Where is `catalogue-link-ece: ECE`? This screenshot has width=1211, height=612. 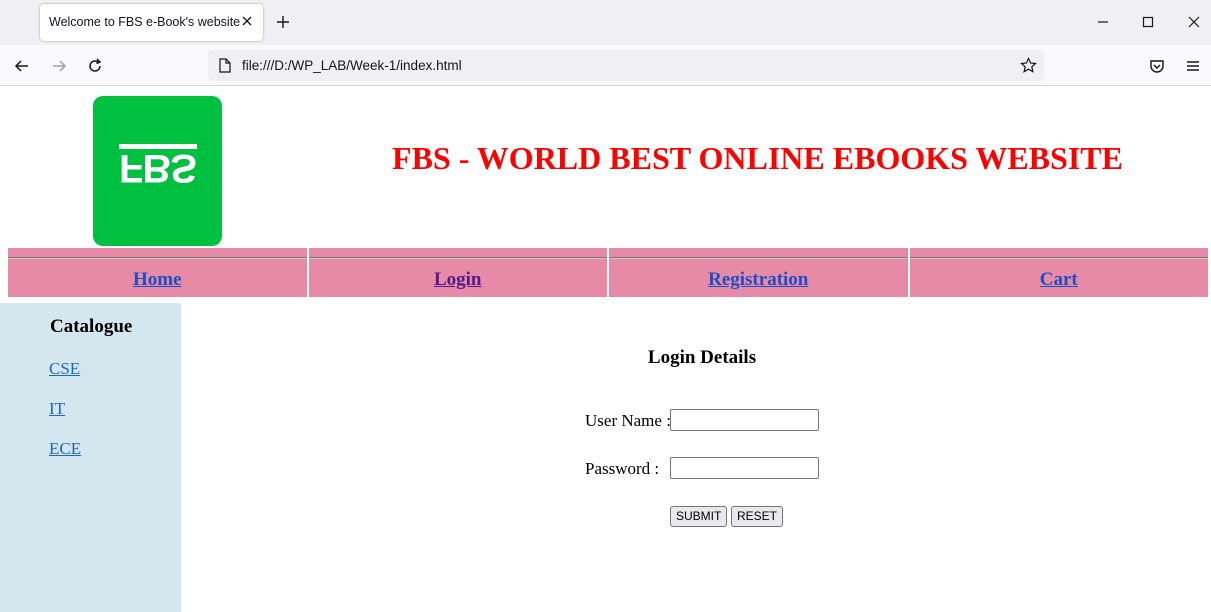
catalogue-link-ece: ECE is located at coordinates (65, 449).